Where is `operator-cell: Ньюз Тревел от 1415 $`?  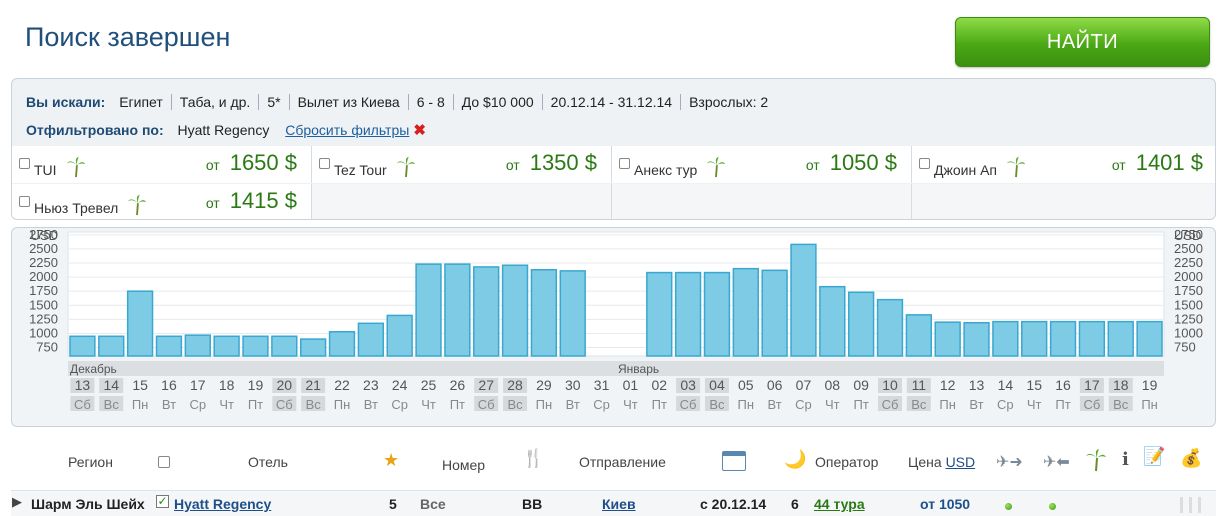
operator-cell: Ньюз Тревел от 1415 $ is located at coordinates (162, 201).